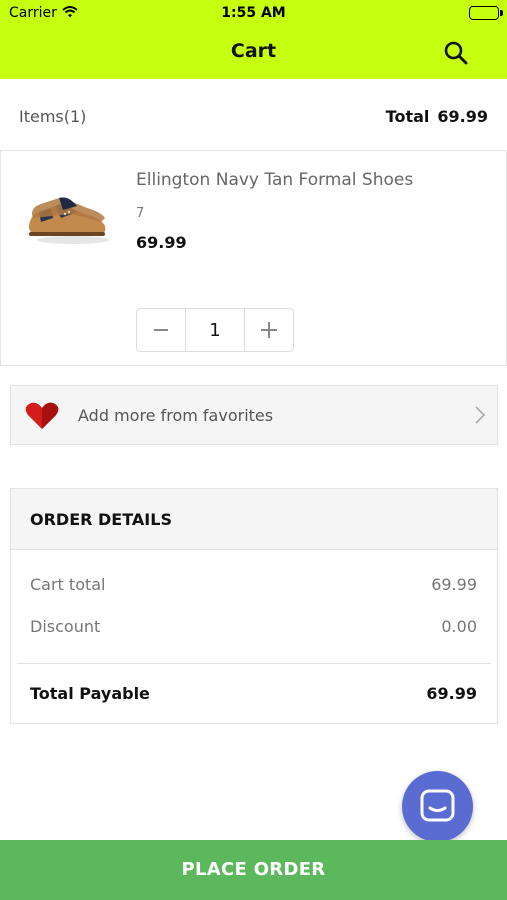 This screenshot has height=900, width=507. Describe the element at coordinates (90, 693) in the screenshot. I see `total-payable-label: Total Payable` at that location.